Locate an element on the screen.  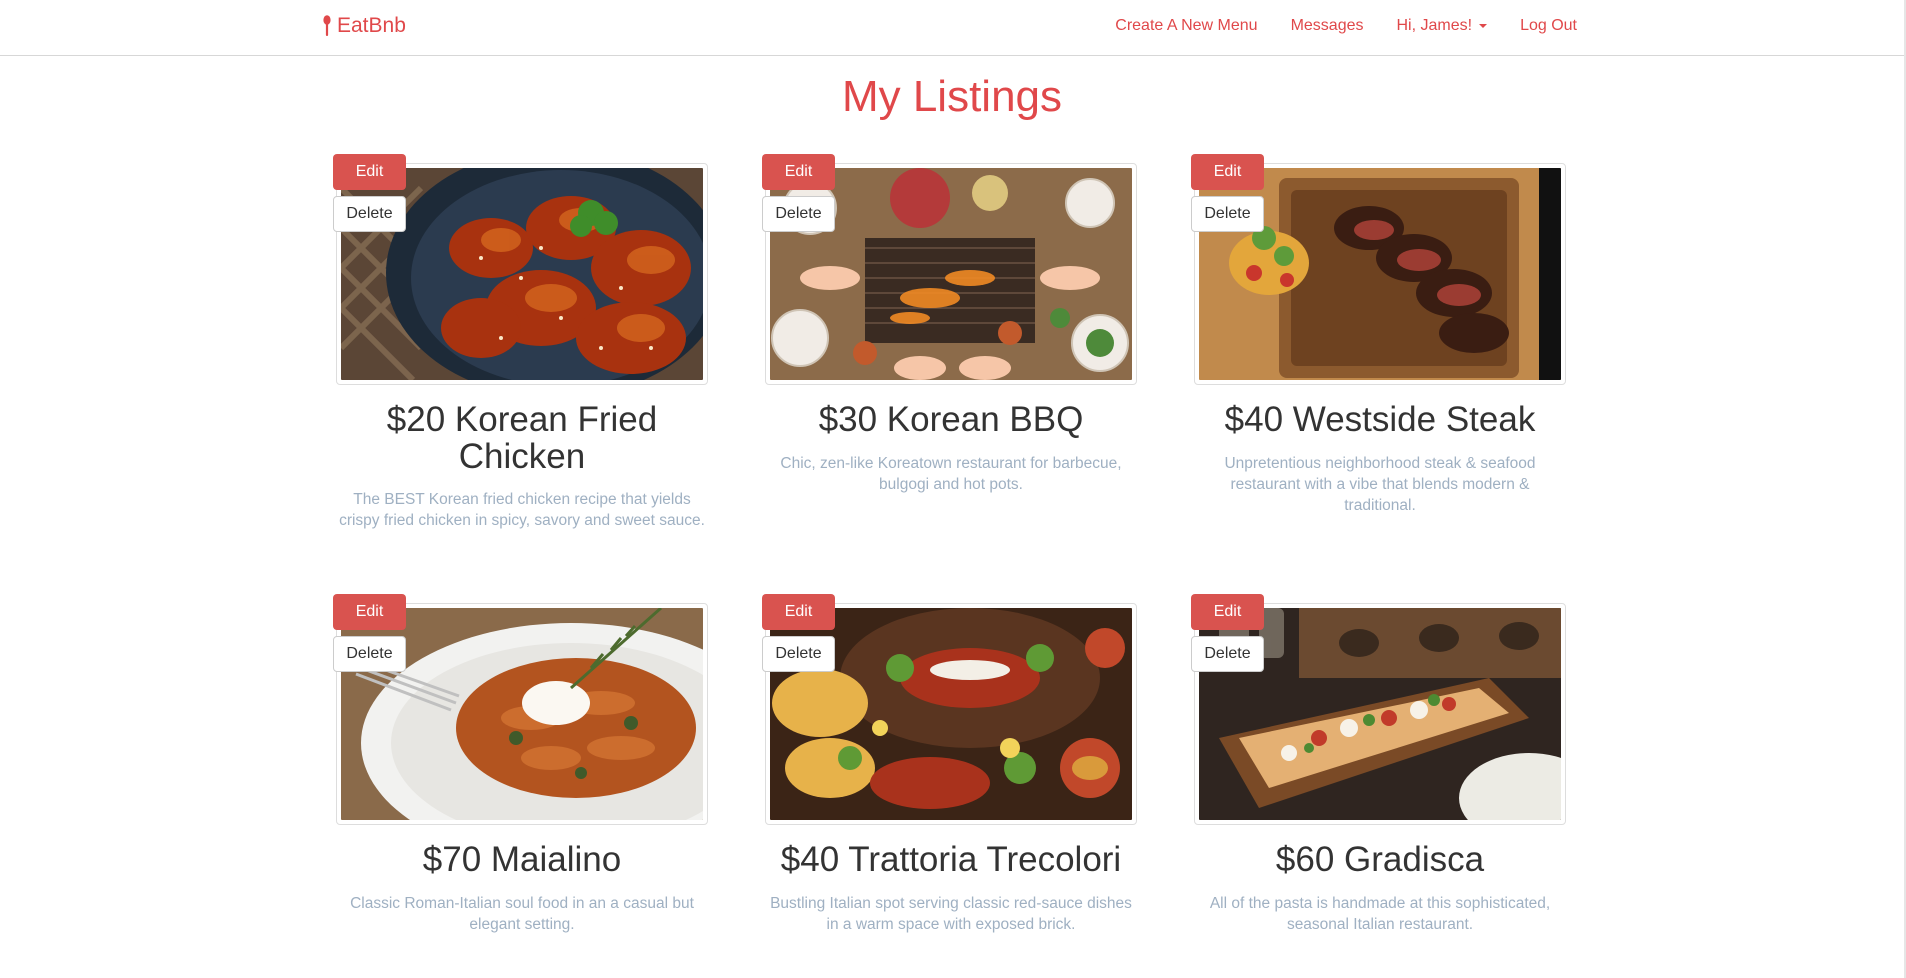
spoon-icon is located at coordinates (327, 26).